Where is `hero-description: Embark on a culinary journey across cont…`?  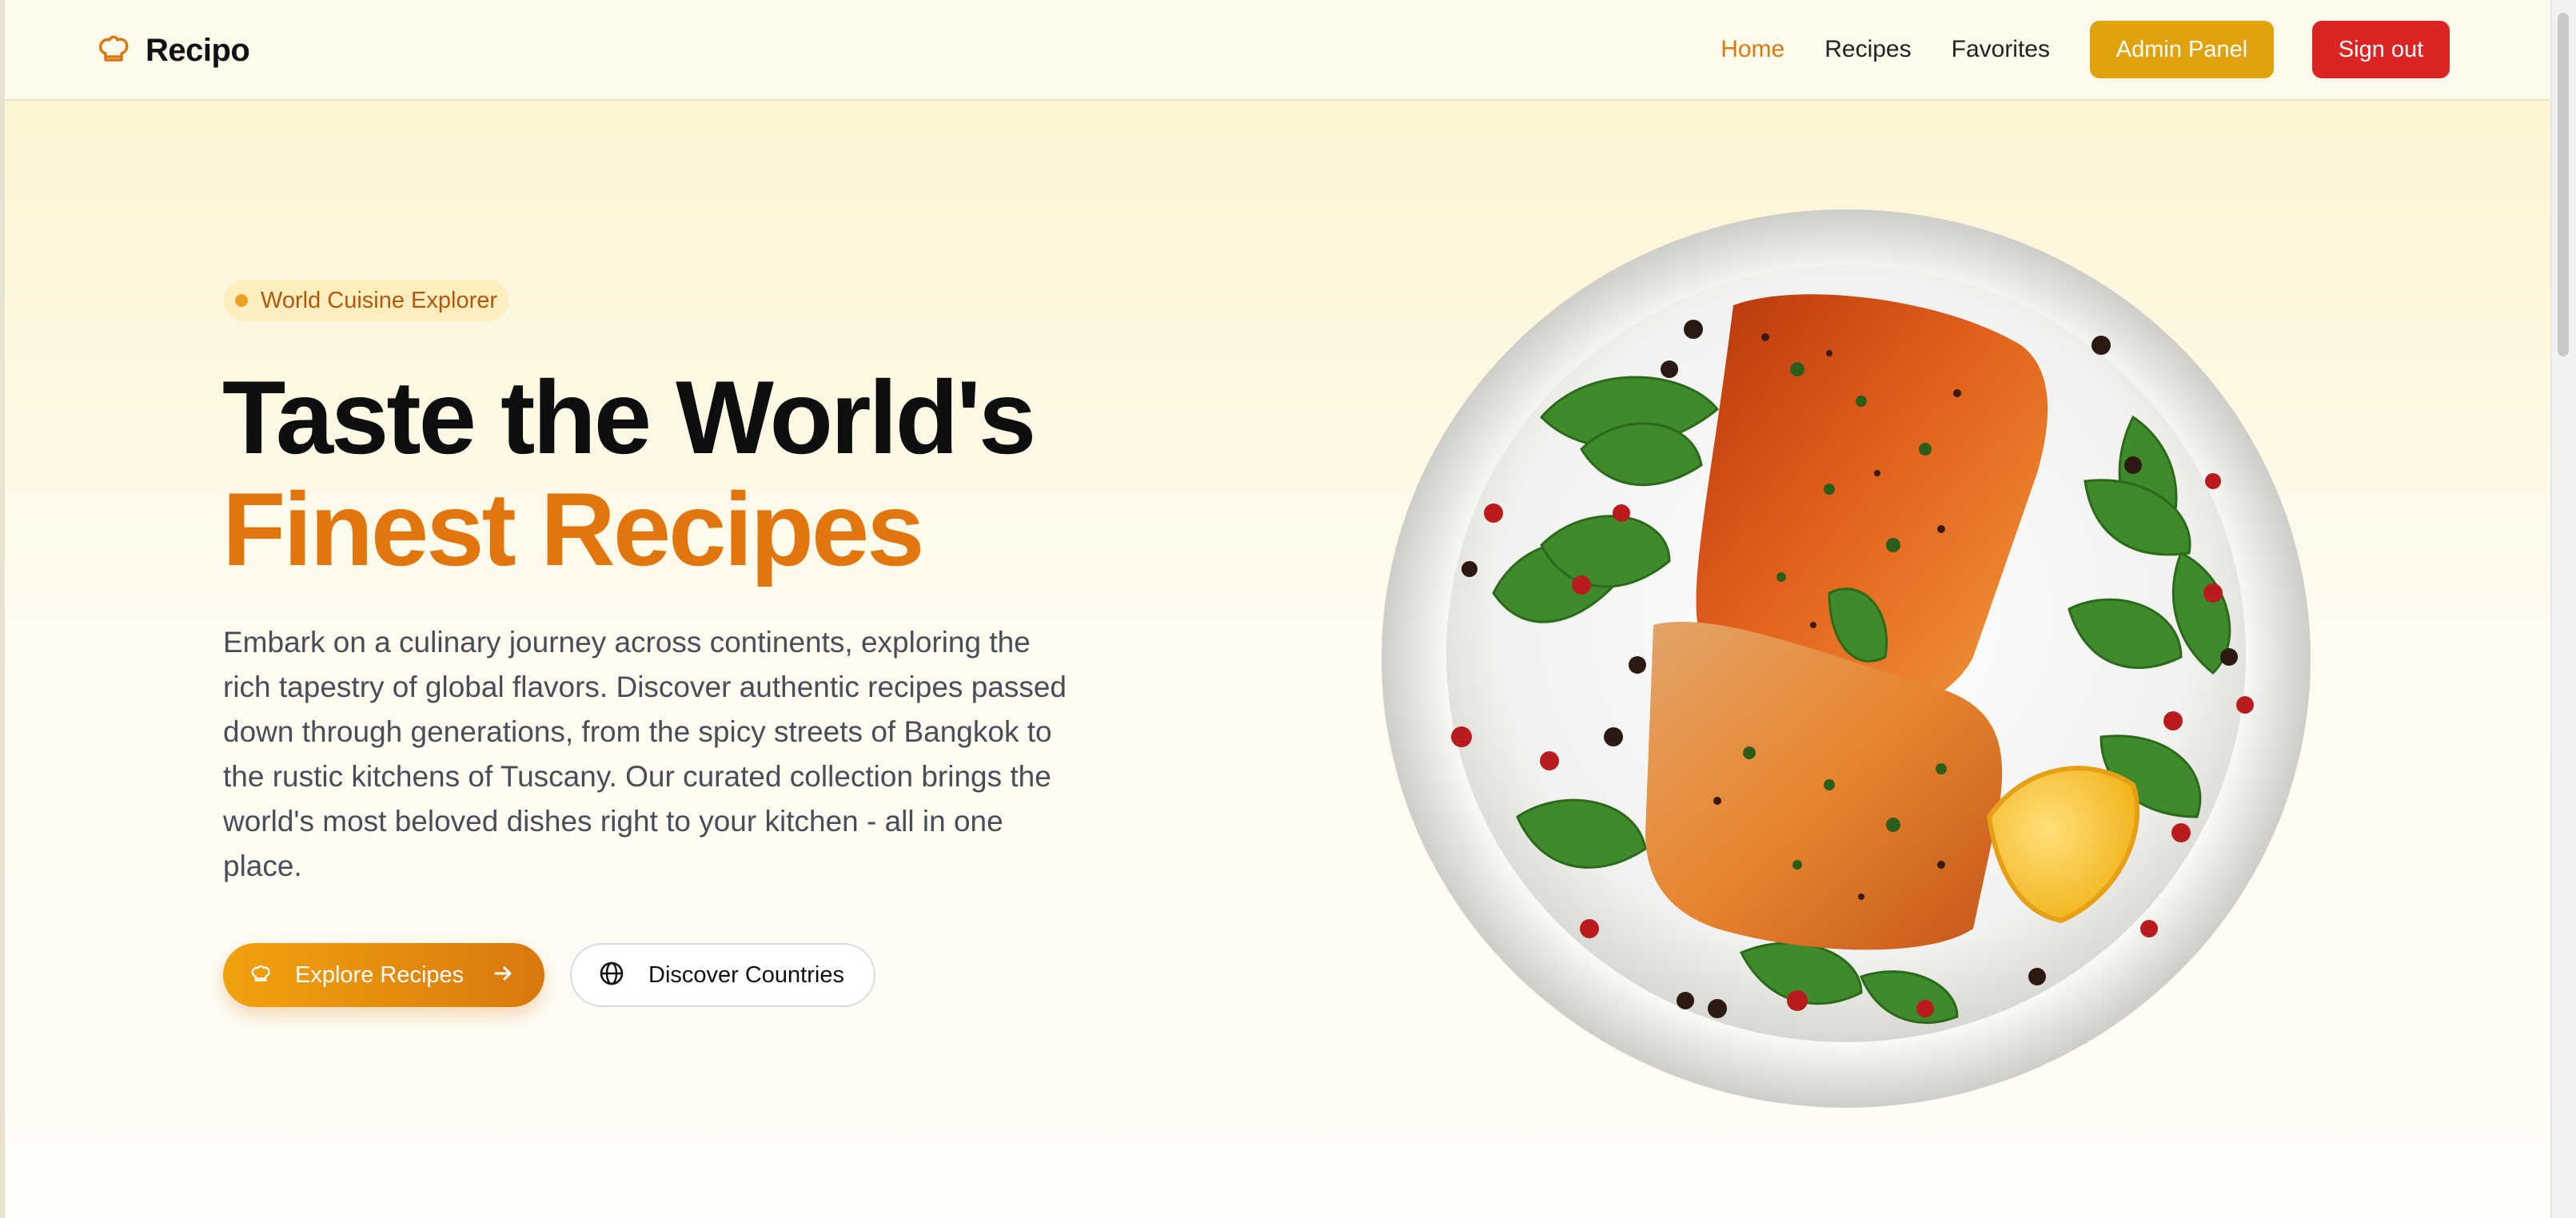
hero-description: Embark on a culinary journey across cont… is located at coordinates (645, 754).